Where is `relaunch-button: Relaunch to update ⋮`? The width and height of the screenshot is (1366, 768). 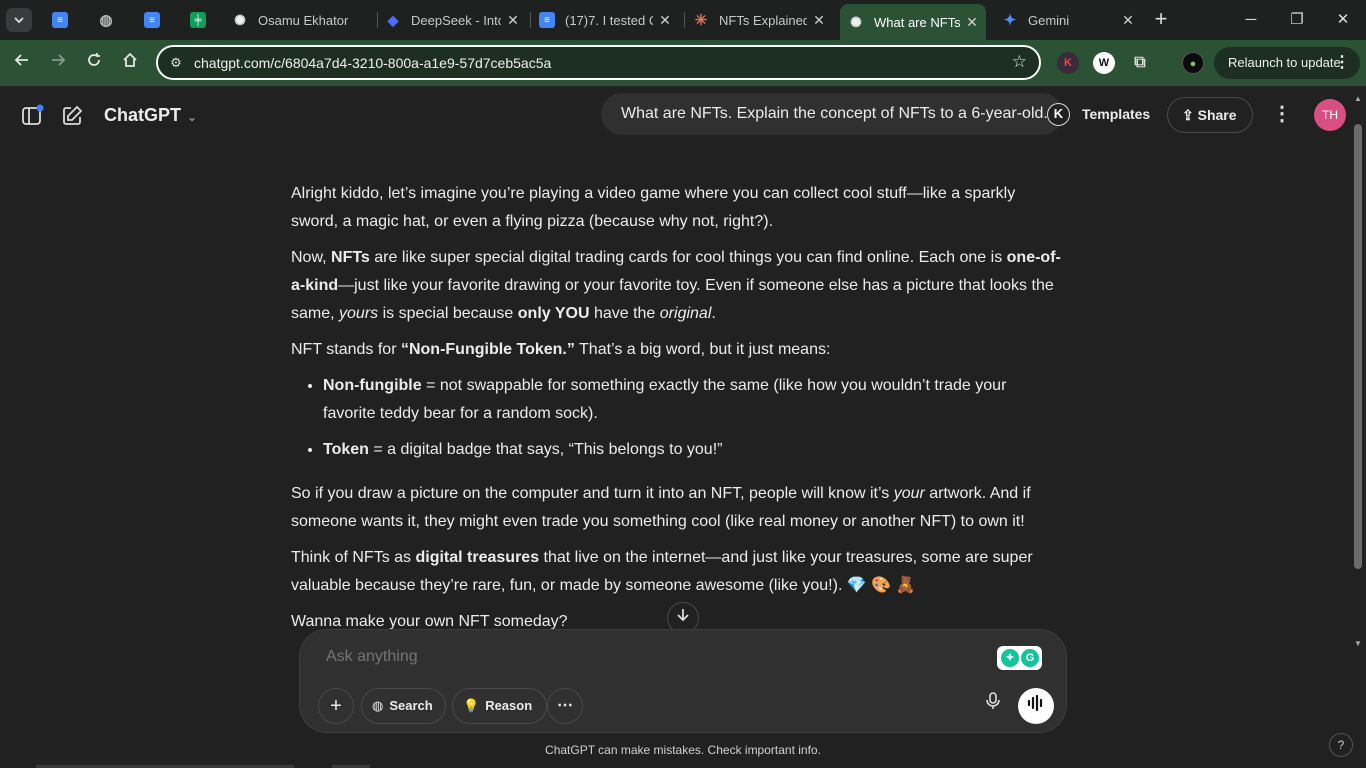 relaunch-button: Relaunch to update ⋮ is located at coordinates (1287, 63).